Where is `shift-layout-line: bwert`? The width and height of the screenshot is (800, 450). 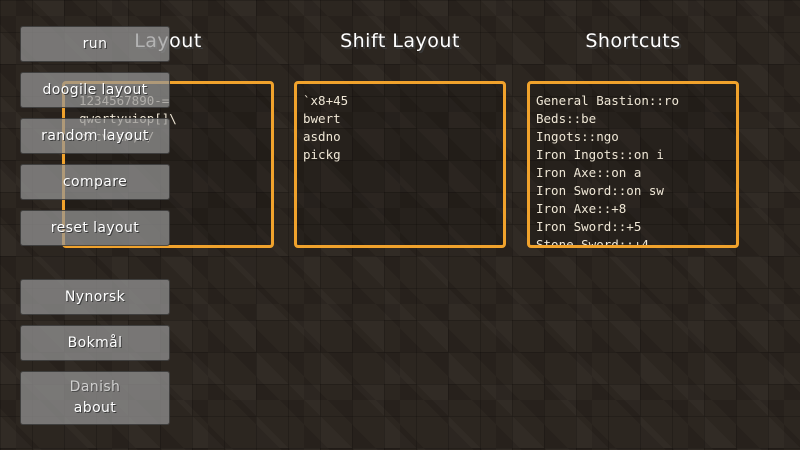
shift-layout-line: bwert is located at coordinates (322, 118).